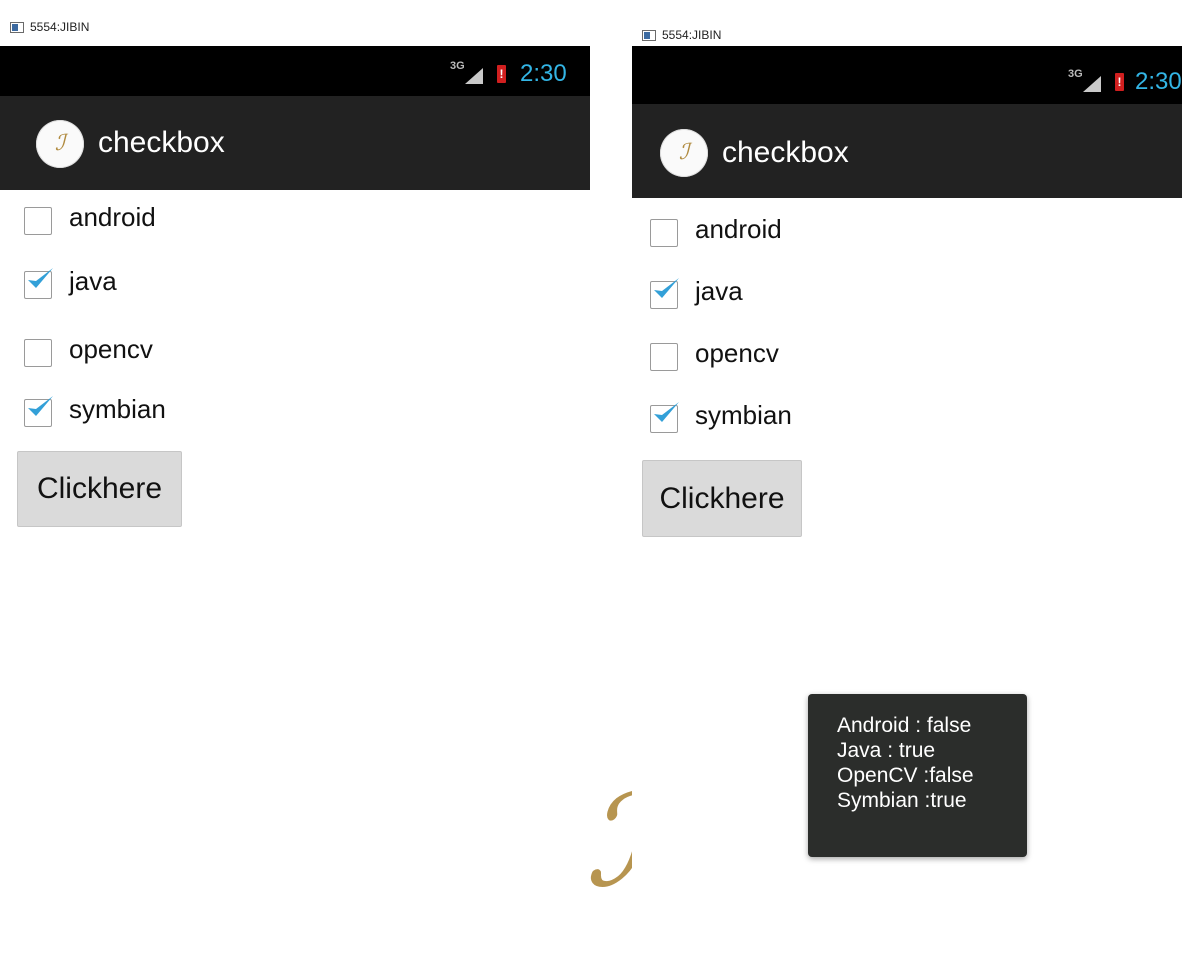 The height and width of the screenshot is (954, 1182). What do you see at coordinates (904, 725) in the screenshot?
I see `toast-line-android: Android : false` at bounding box center [904, 725].